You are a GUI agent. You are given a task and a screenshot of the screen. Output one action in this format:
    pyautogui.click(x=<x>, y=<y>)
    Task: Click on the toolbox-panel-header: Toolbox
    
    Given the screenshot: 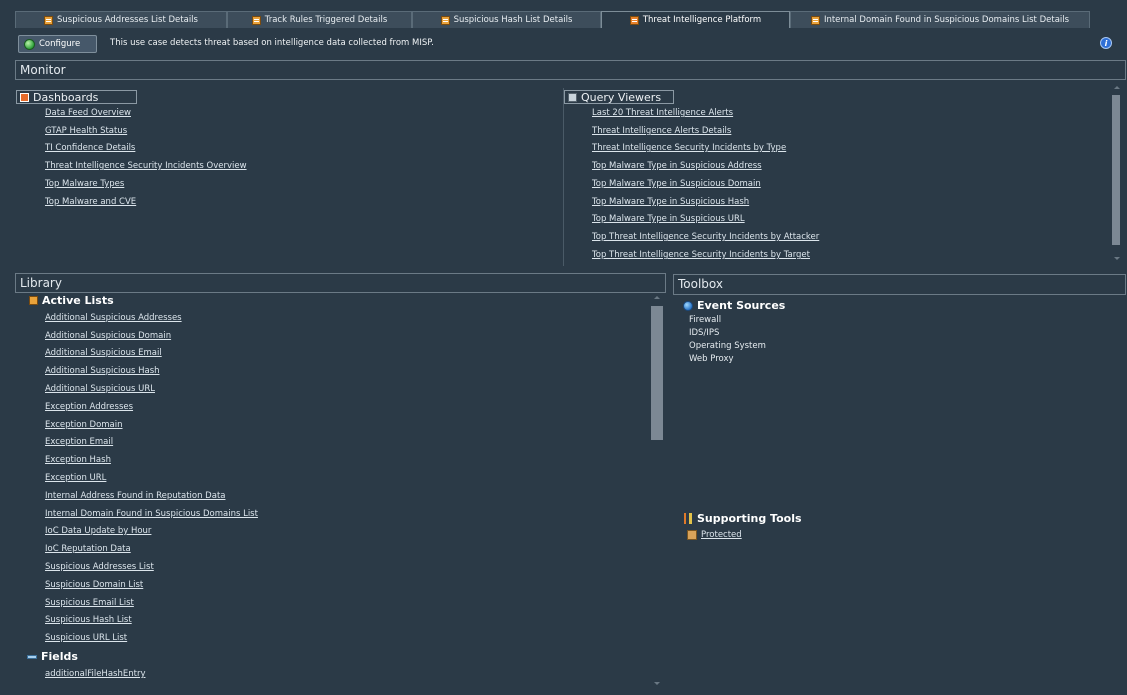 What is the action you would take?
    pyautogui.click(x=899, y=284)
    